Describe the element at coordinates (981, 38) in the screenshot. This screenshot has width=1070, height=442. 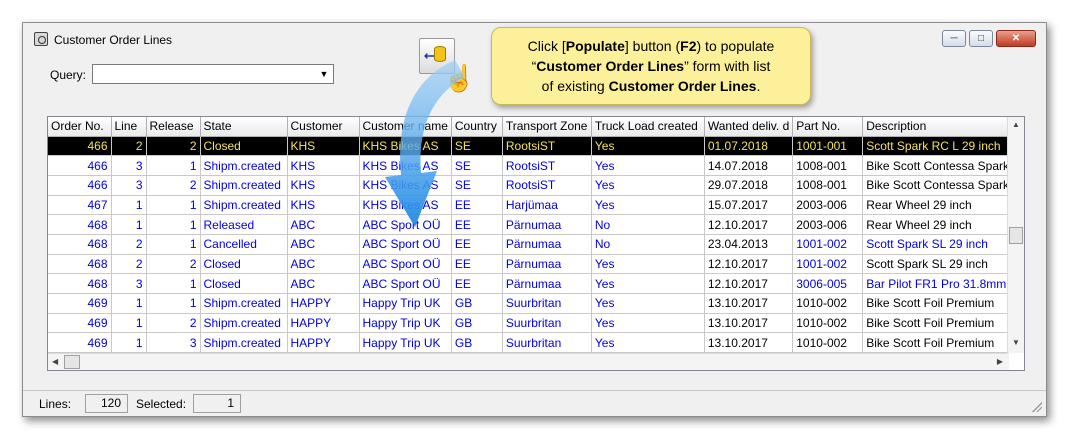
I see `maximize-button: □` at that location.